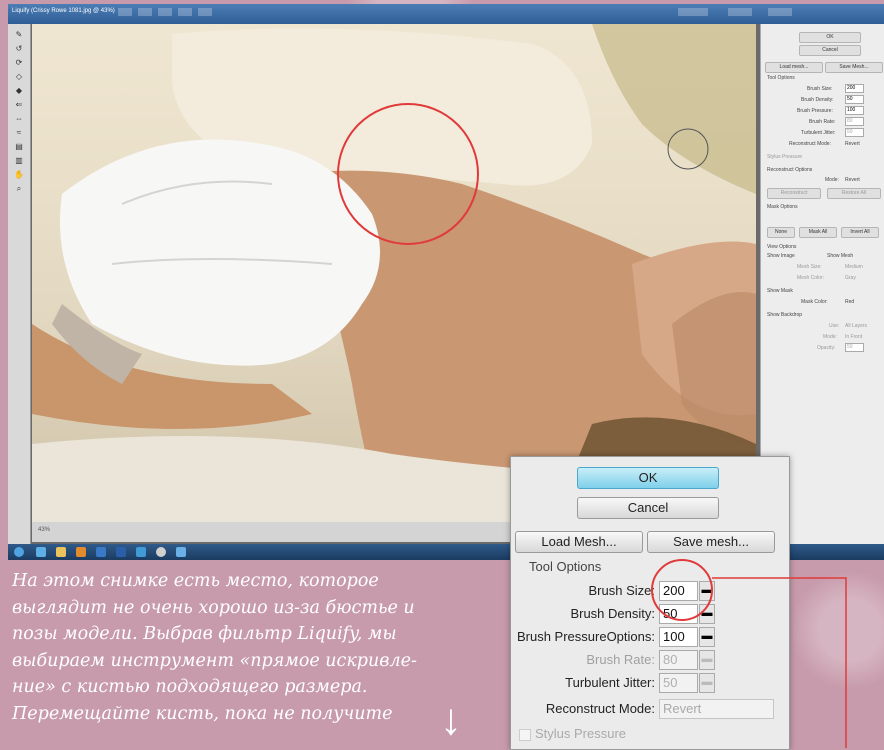 Image resolution: width=884 pixels, height=750 pixels. What do you see at coordinates (682, 590) in the screenshot?
I see `highlight-circle` at bounding box center [682, 590].